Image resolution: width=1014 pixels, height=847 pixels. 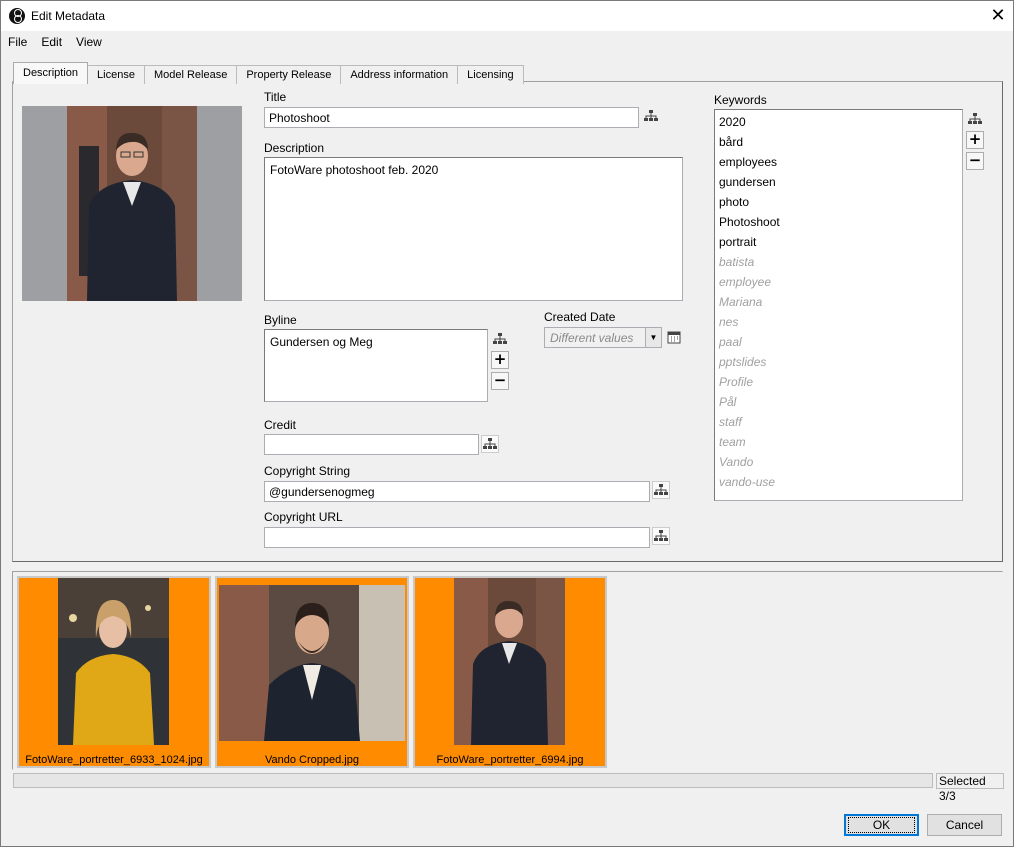 I want to click on keyword-item: bård, so click(x=838, y=142).